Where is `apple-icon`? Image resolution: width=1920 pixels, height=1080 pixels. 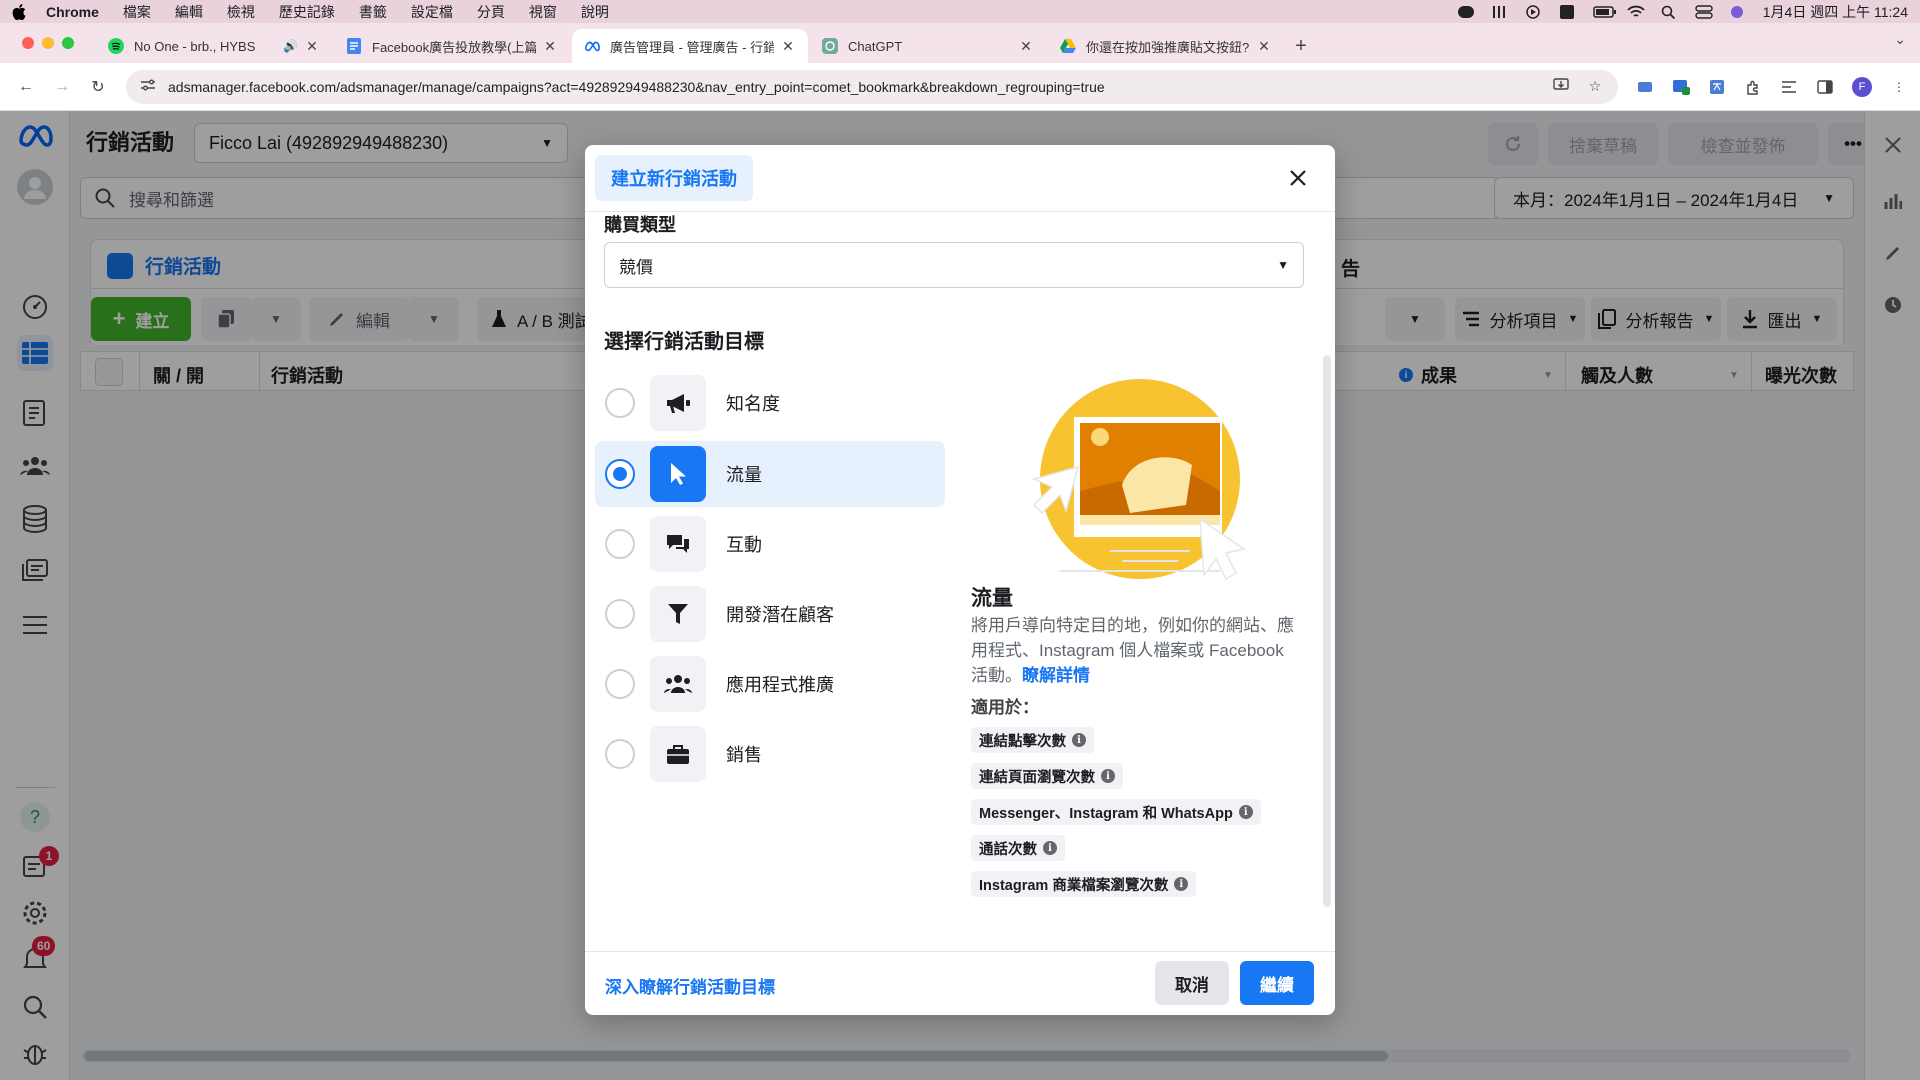 apple-icon is located at coordinates (20, 11).